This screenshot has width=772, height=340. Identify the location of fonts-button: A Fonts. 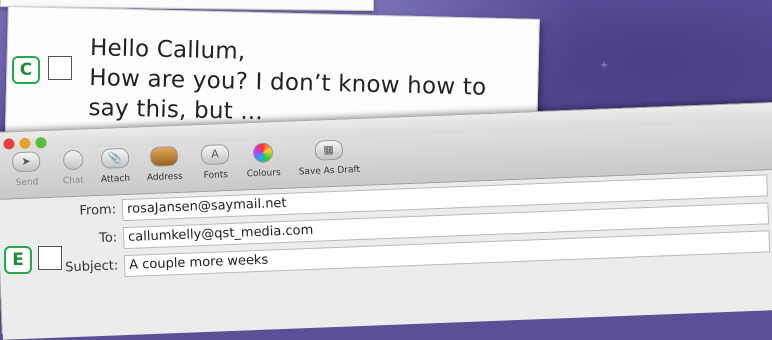
(215, 162).